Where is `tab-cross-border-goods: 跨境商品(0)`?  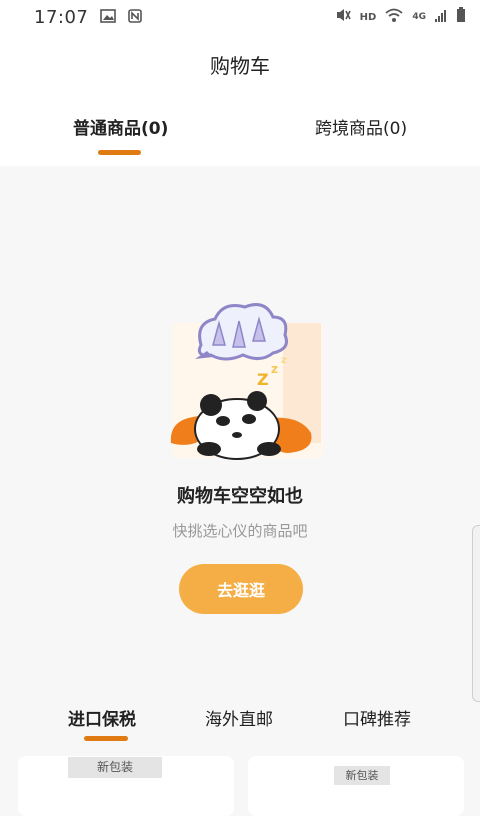 tab-cross-border-goods: 跨境商品(0) is located at coordinates (361, 126).